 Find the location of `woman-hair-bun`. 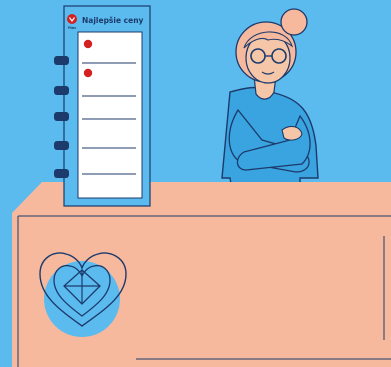

woman-hair-bun is located at coordinates (294, 22).